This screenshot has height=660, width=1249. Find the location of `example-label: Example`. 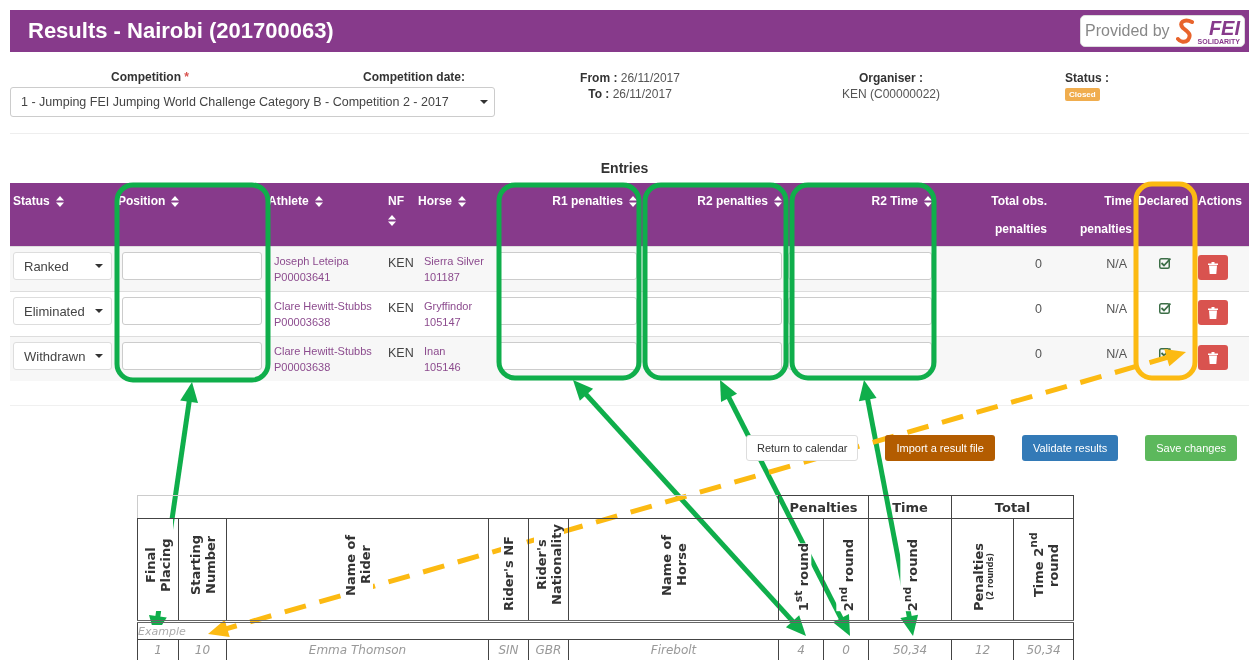

example-label: Example is located at coordinates (162, 631).